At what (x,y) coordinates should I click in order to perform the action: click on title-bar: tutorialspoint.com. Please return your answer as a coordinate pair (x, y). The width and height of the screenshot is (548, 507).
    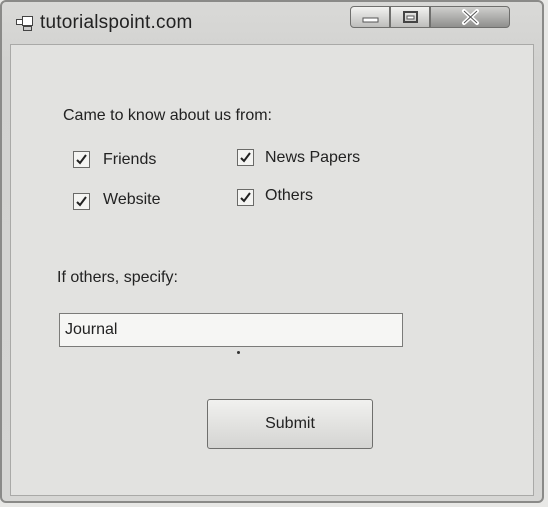
    Looking at the image, I should click on (272, 23).